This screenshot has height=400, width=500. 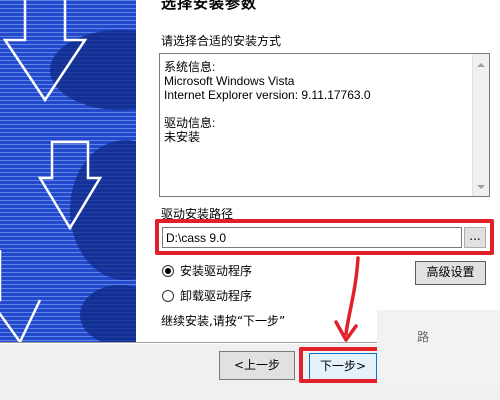 What do you see at coordinates (221, 41) in the screenshot?
I see `install-method-prompt: 请选择合适的安装方式` at bounding box center [221, 41].